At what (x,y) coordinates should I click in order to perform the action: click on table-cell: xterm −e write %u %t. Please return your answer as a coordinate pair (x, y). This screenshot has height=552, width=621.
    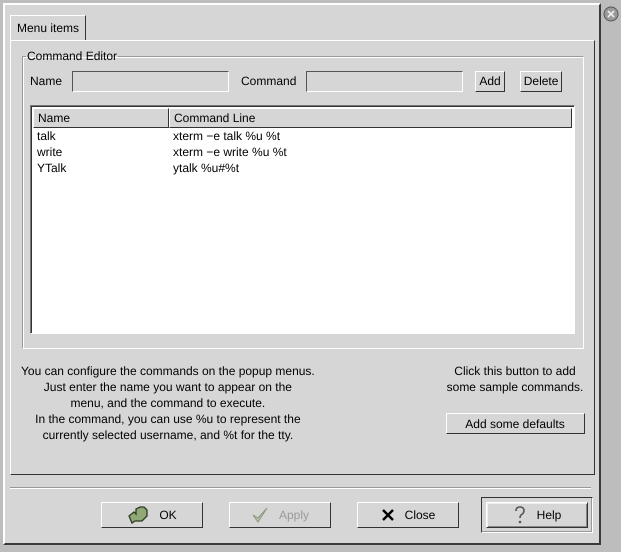
    Looking at the image, I should click on (230, 152).